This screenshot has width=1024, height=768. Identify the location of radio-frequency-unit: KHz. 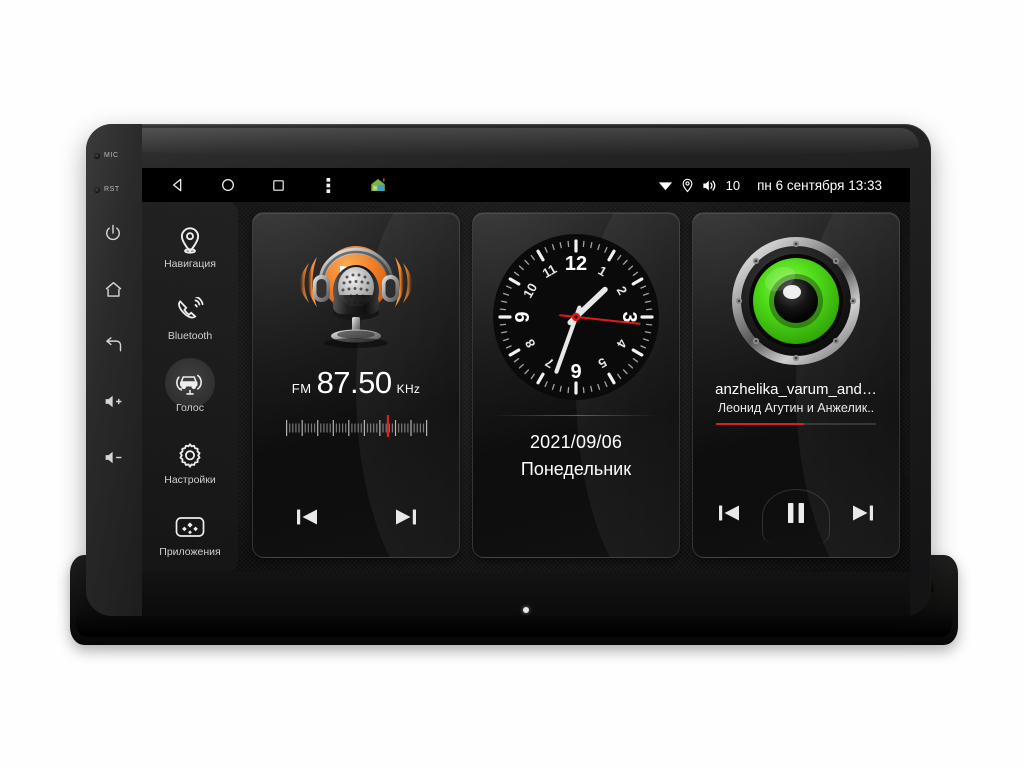
(408, 389).